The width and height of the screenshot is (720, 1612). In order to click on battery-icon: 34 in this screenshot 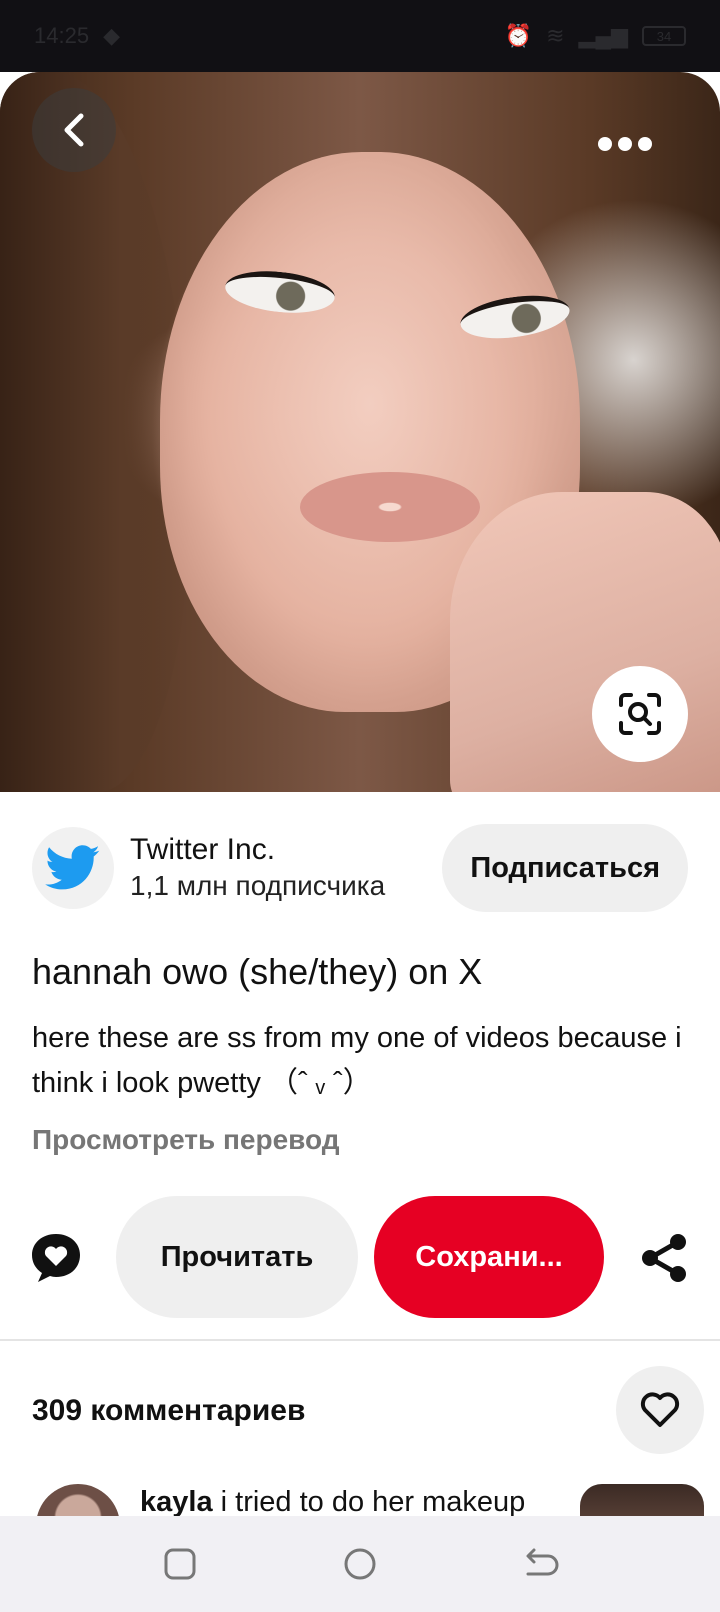, I will do `click(664, 36)`.